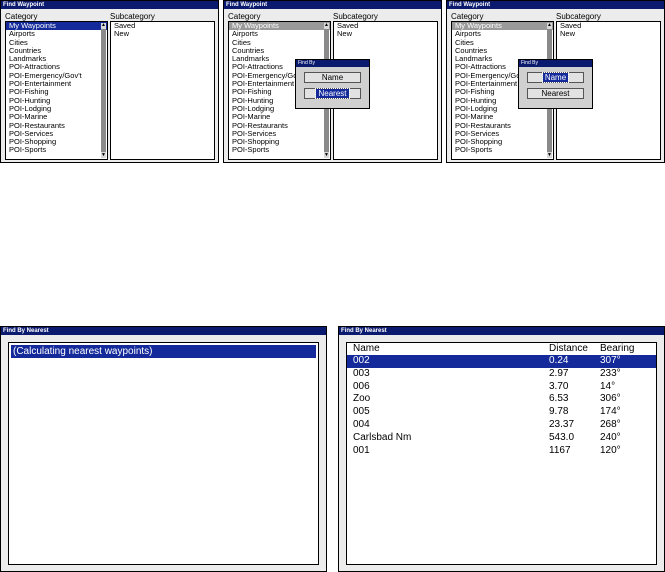  What do you see at coordinates (361, 386) in the screenshot?
I see `cell-name: 006` at bounding box center [361, 386].